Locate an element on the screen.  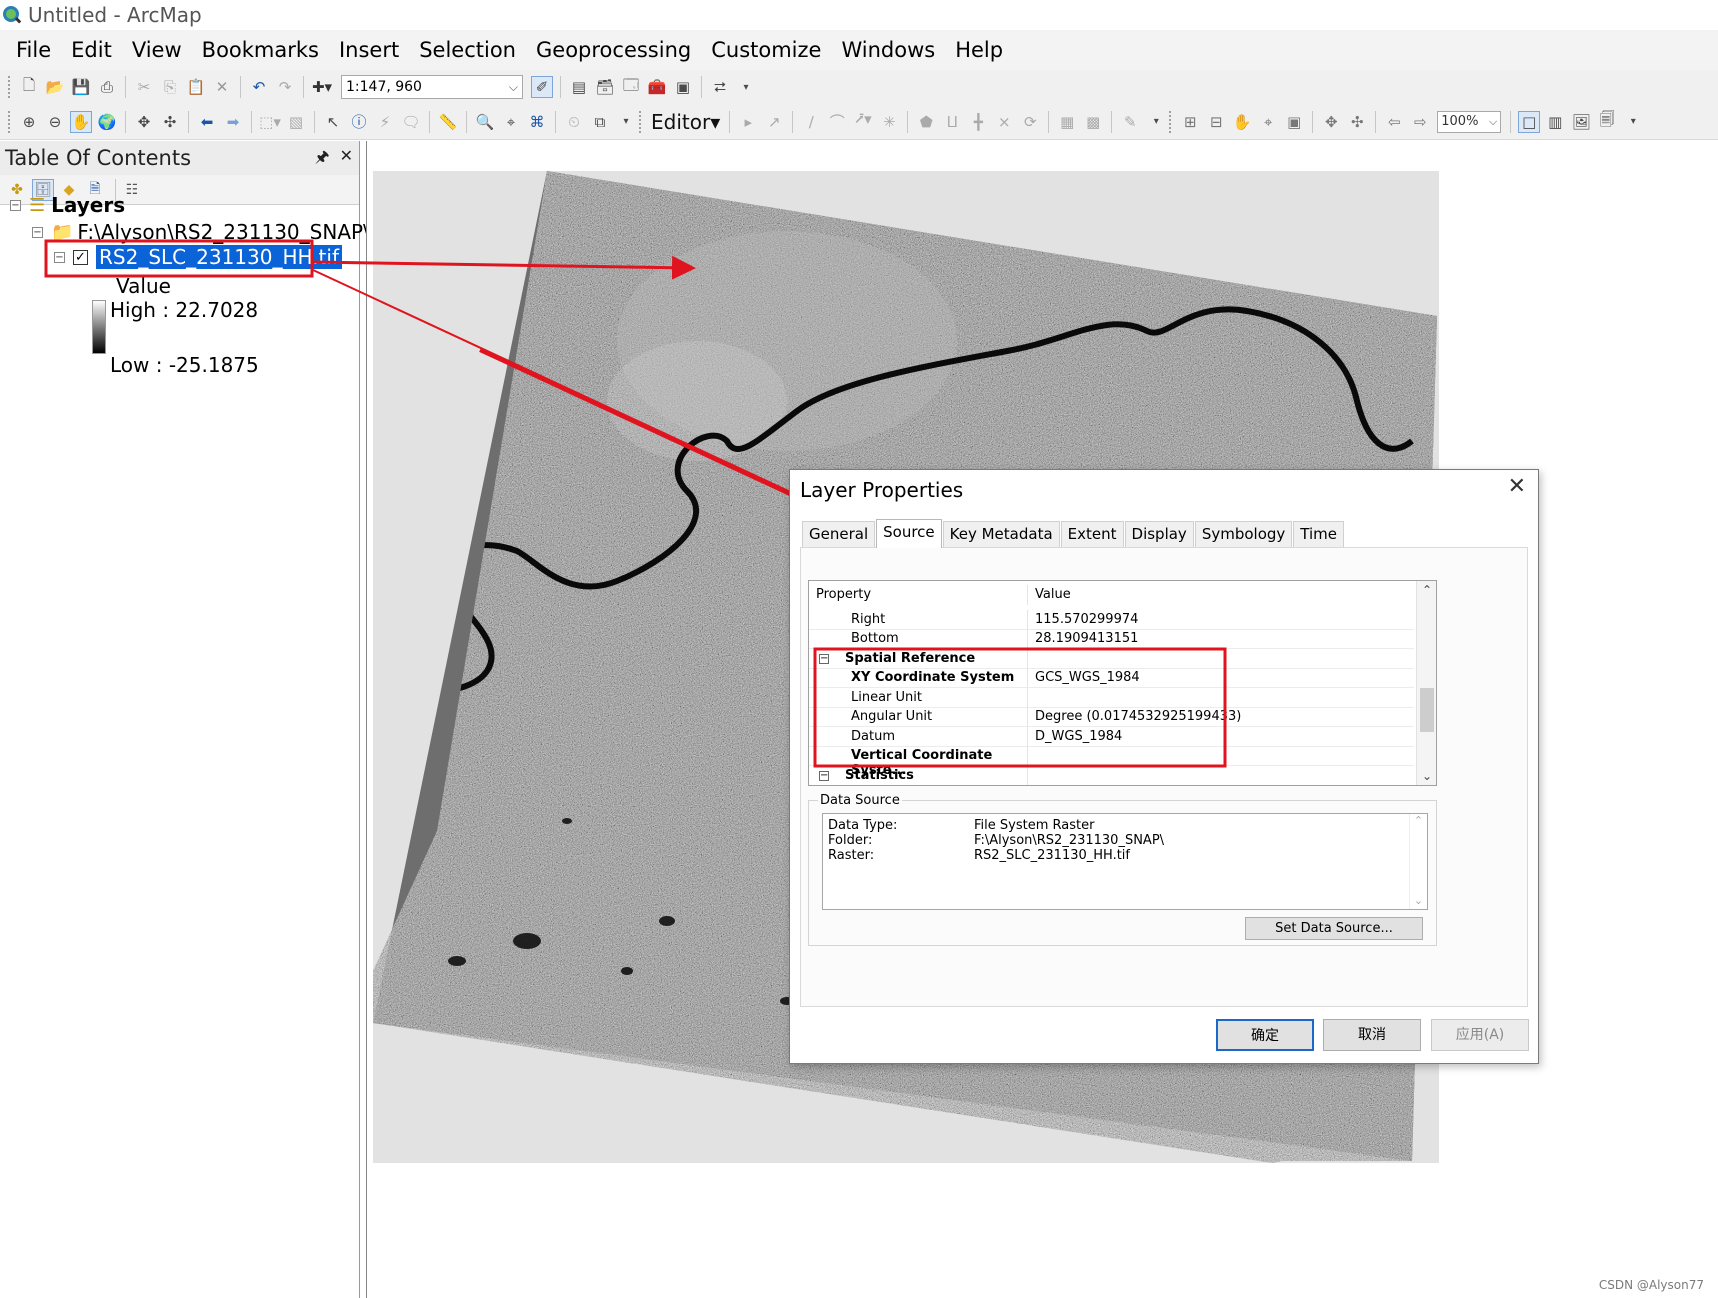
ok-button: 确定 is located at coordinates (1265, 1035).